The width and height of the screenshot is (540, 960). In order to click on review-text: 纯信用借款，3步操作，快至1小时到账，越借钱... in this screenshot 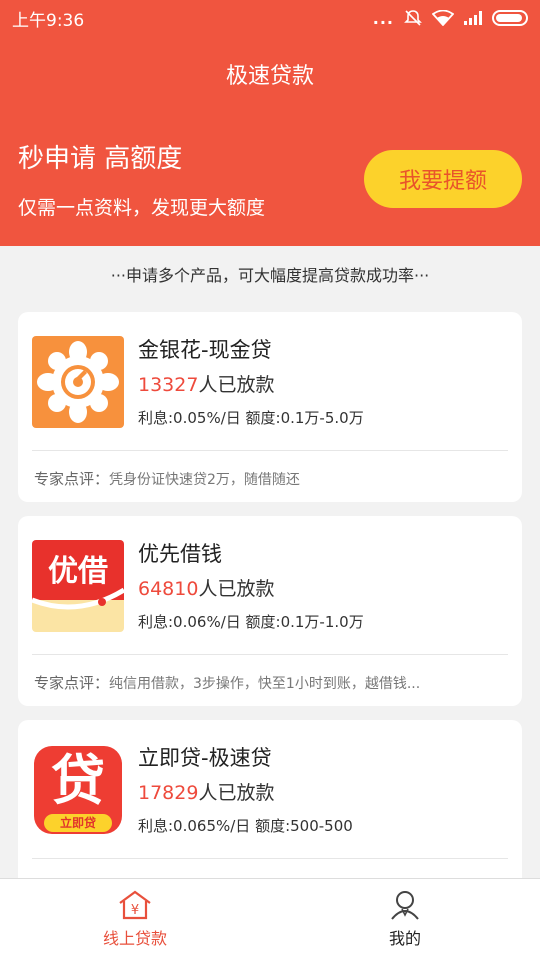, I will do `click(265, 684)`.